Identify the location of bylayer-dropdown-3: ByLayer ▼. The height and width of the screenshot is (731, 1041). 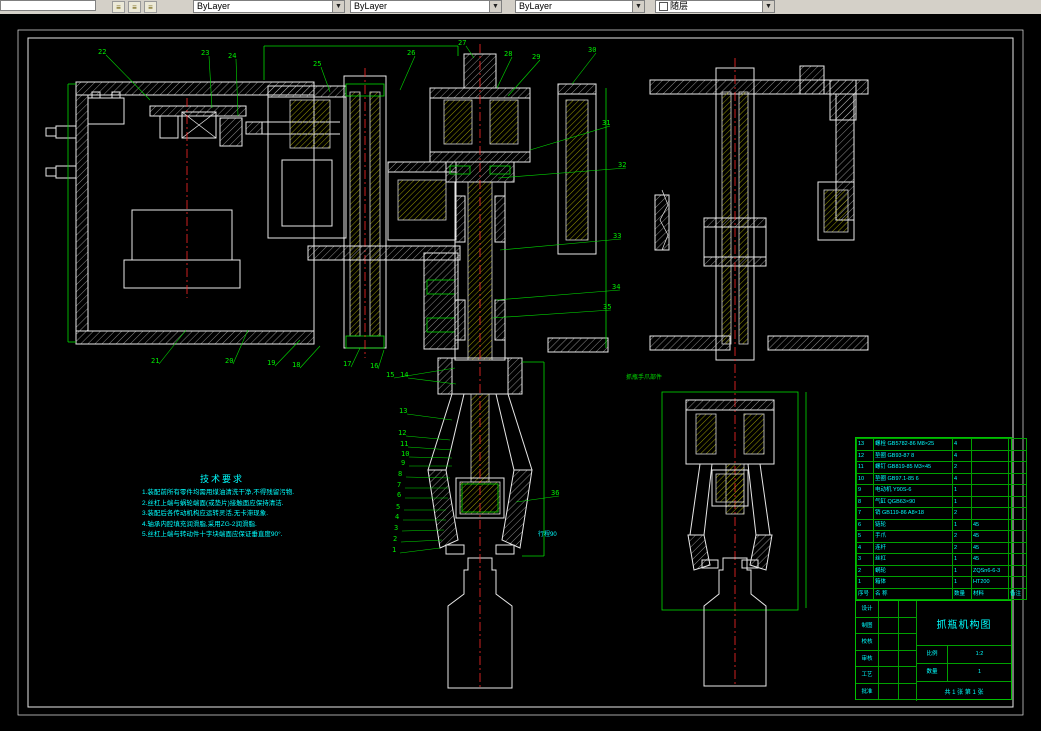
(580, 6).